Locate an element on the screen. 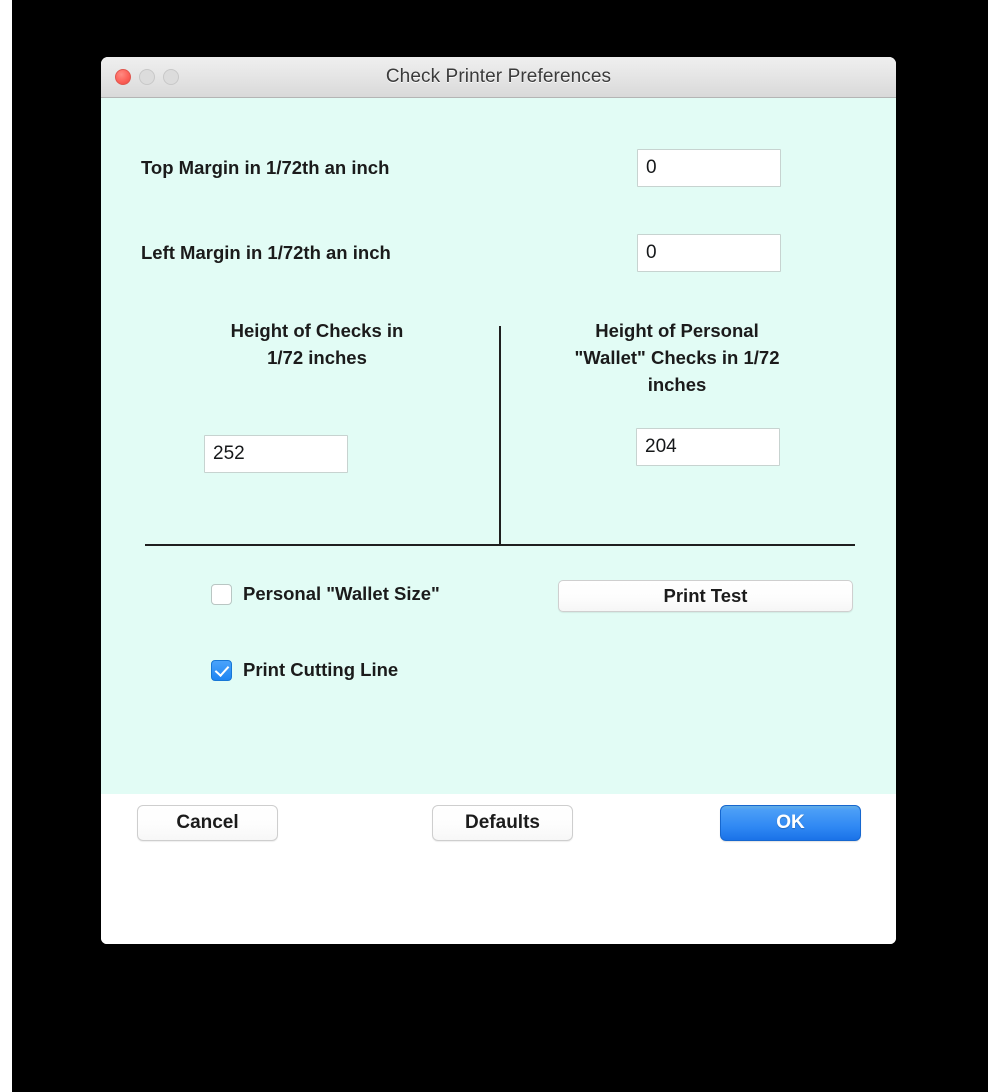 The width and height of the screenshot is (1000, 1092). zoom-button-icon is located at coordinates (171, 77).